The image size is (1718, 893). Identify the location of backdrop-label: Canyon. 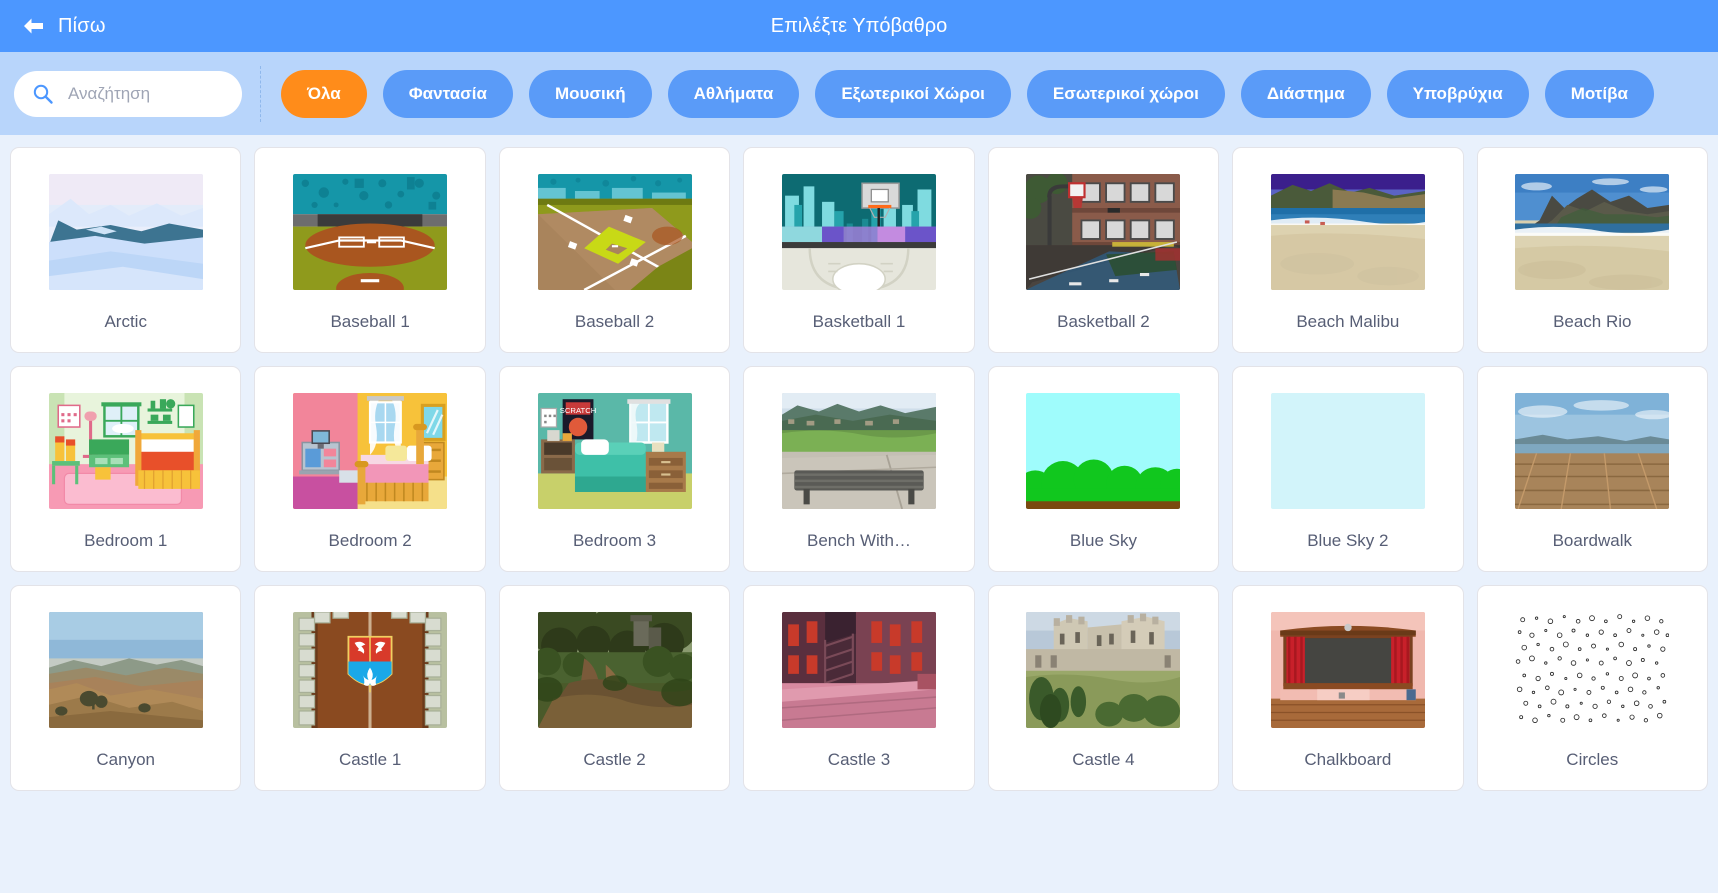
(126, 759).